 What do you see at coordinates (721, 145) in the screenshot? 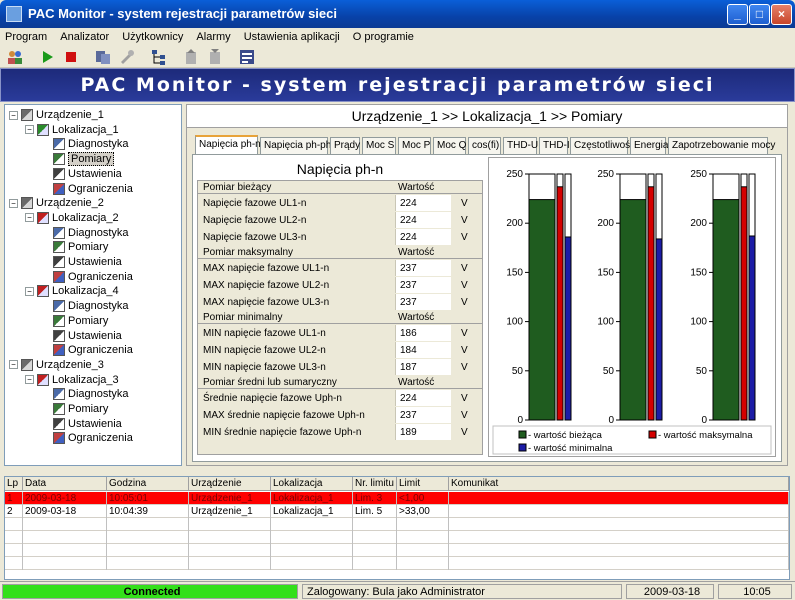
I see `tab-11: Zapotrzebowanie mocy` at bounding box center [721, 145].